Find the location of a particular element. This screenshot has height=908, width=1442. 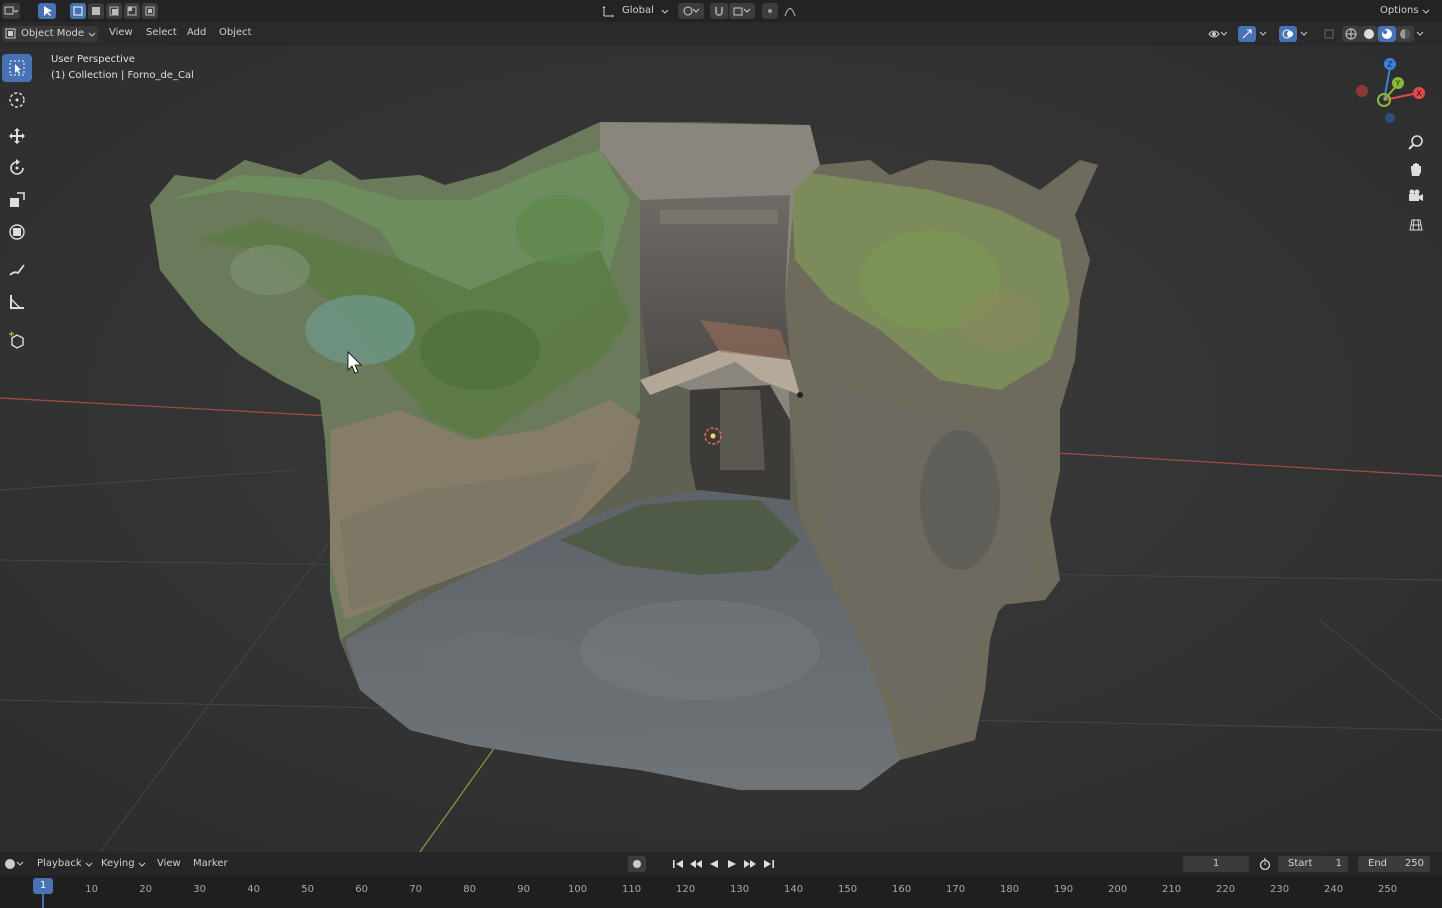

next-keyframe-icon is located at coordinates (750, 864).